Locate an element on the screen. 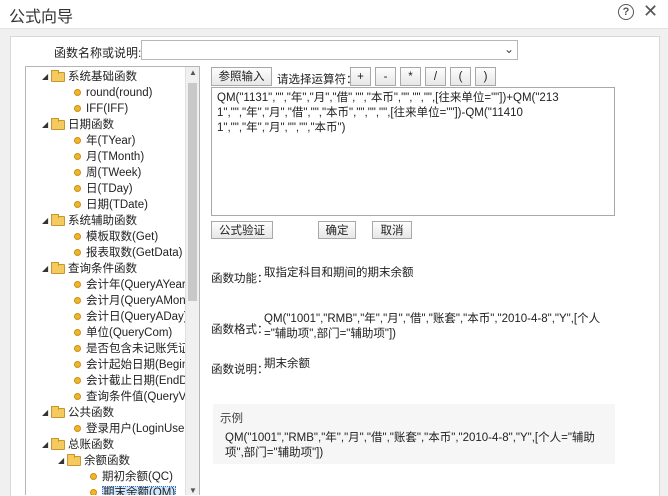  example-heading: 示例 is located at coordinates (231, 419).